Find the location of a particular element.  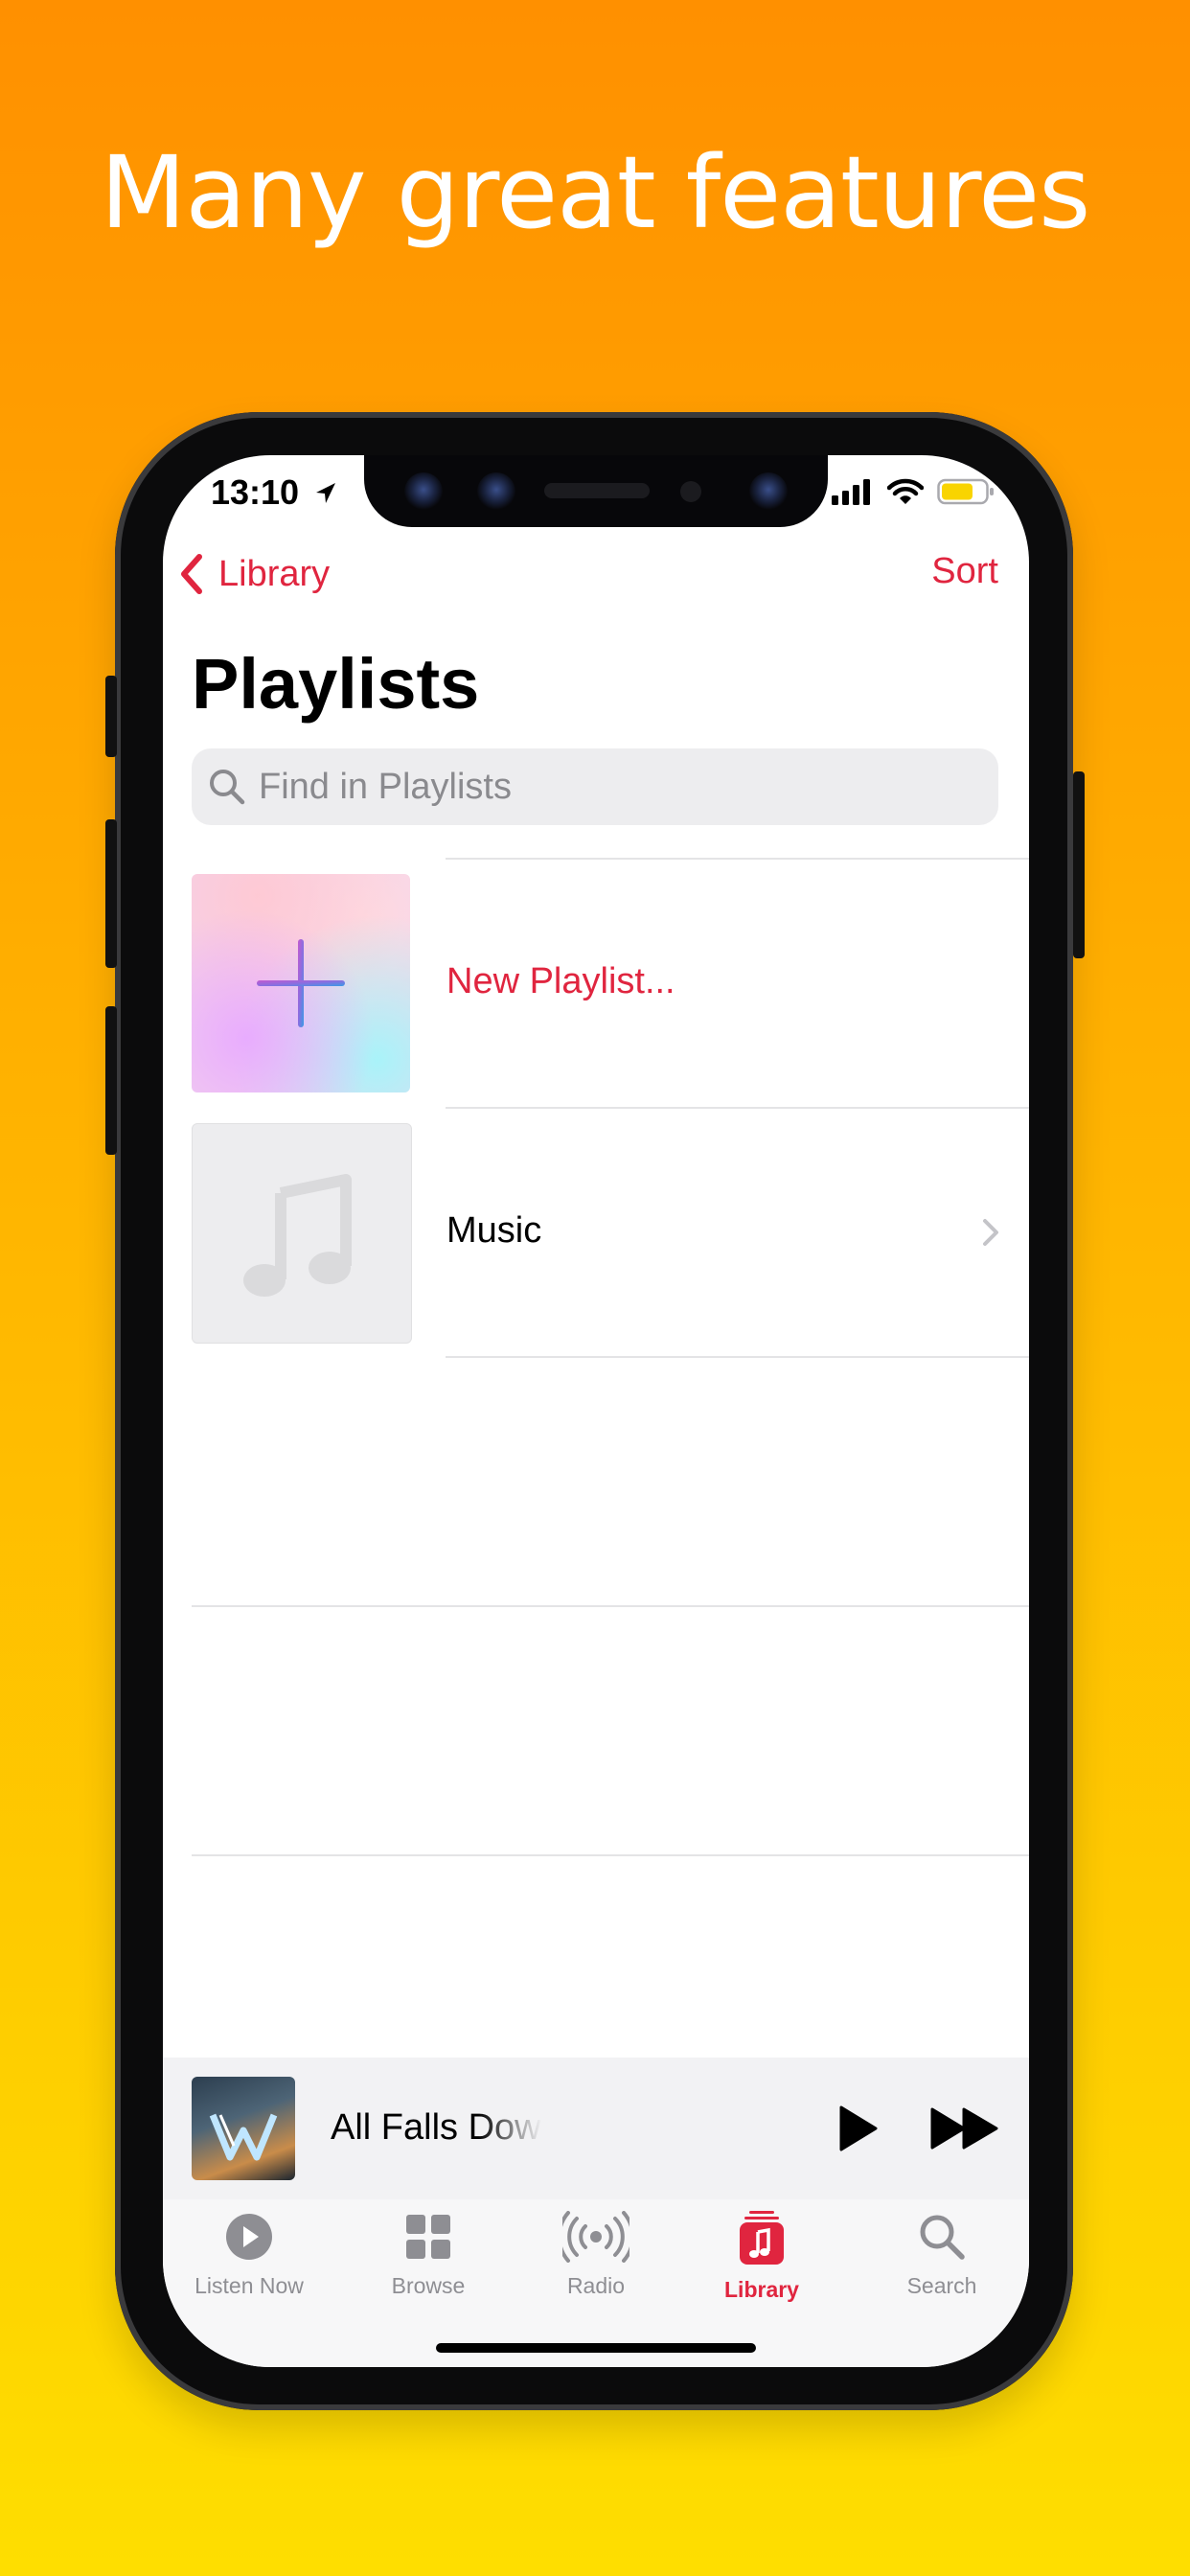

tab-browse: Browse is located at coordinates (429, 2255).